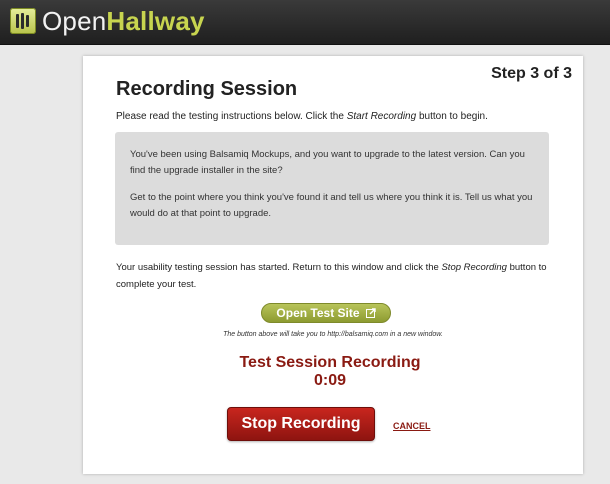 The image size is (610, 484). What do you see at coordinates (155, 21) in the screenshot?
I see `logo-hallway: Hallway` at bounding box center [155, 21].